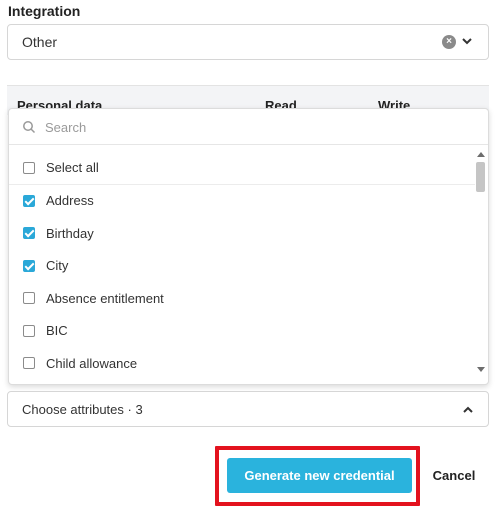 This screenshot has width=496, height=520. What do you see at coordinates (242, 168) in the screenshot?
I see `select-all-option: Select all` at bounding box center [242, 168].